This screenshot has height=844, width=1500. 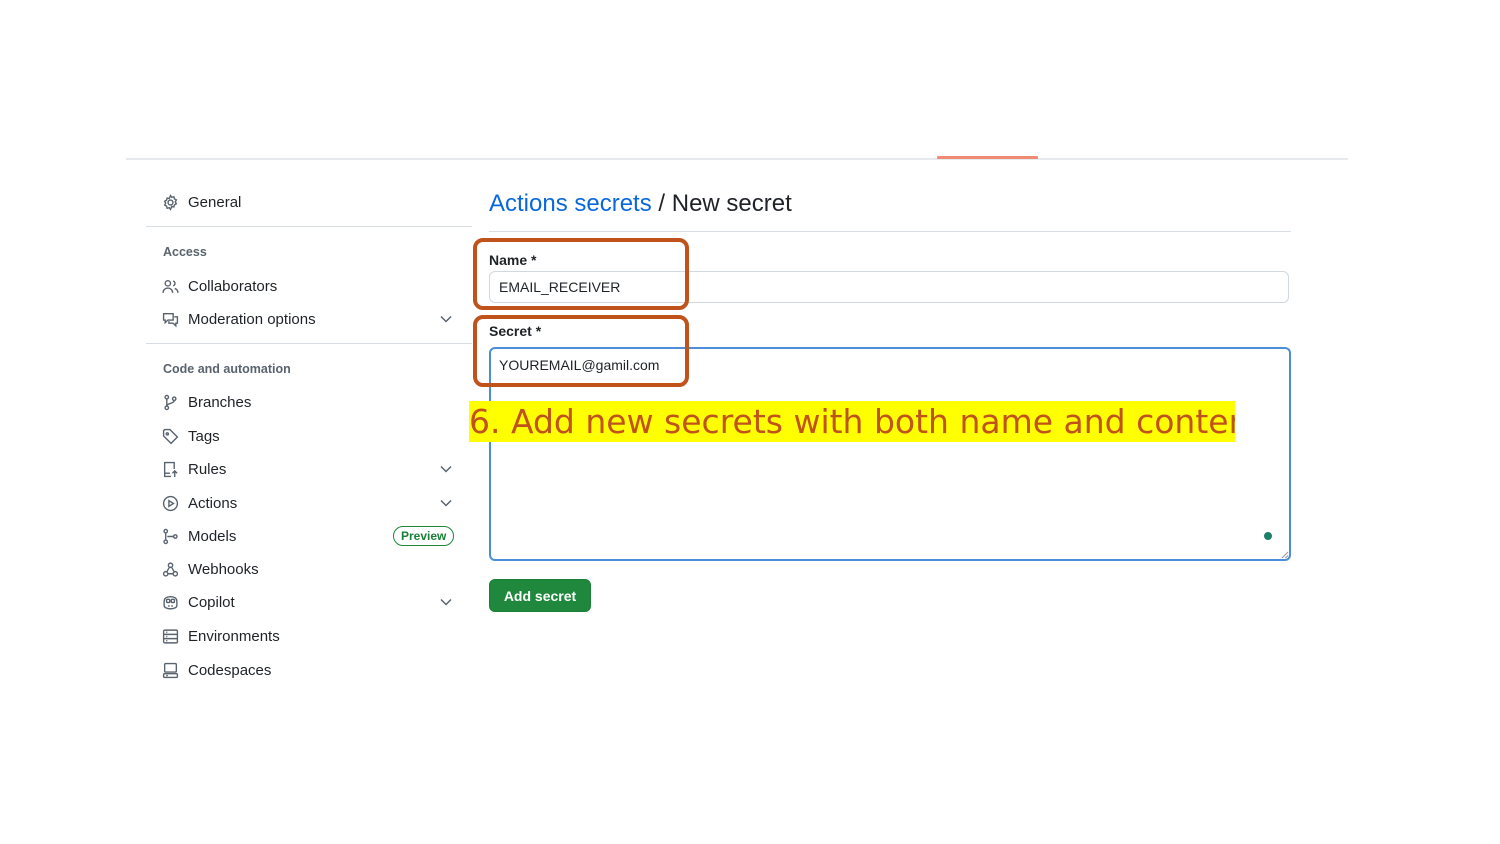 What do you see at coordinates (309, 602) in the screenshot?
I see `sidebar-item-copilot: Copilot` at bounding box center [309, 602].